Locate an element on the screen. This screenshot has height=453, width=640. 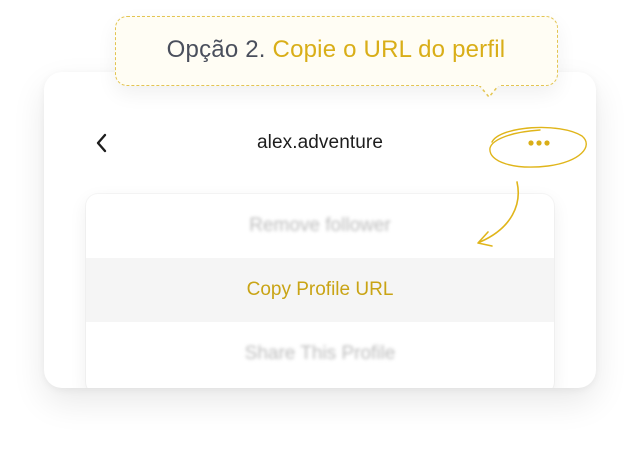
profile-header: alex.adventure is located at coordinates (320, 144).